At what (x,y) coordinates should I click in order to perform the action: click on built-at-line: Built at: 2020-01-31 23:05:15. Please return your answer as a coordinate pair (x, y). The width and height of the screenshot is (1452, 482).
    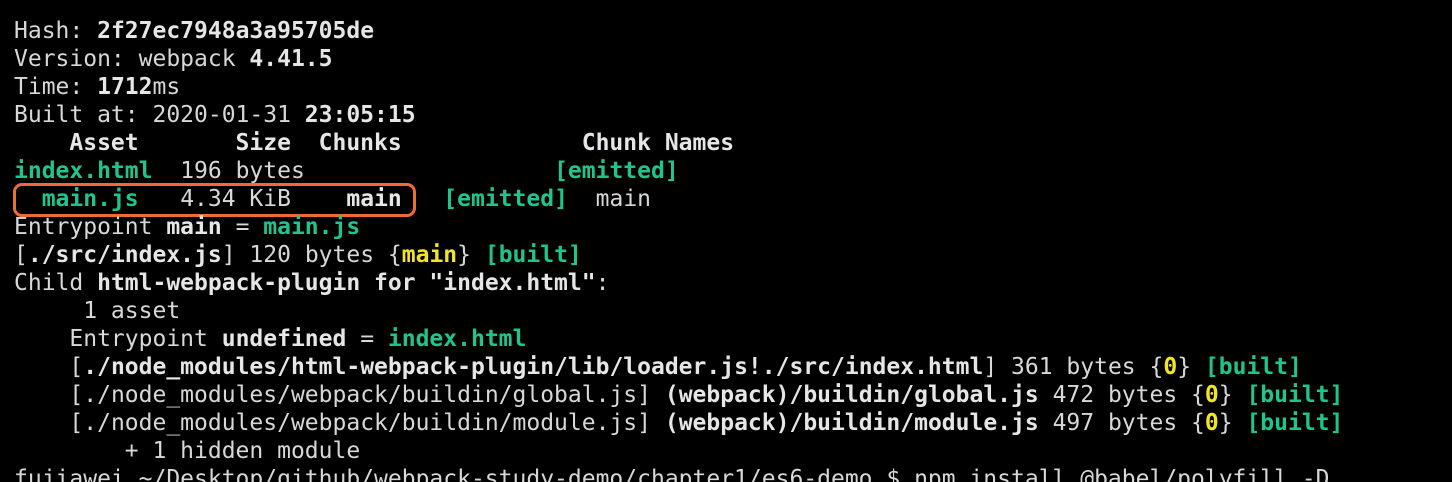
    Looking at the image, I should click on (215, 115).